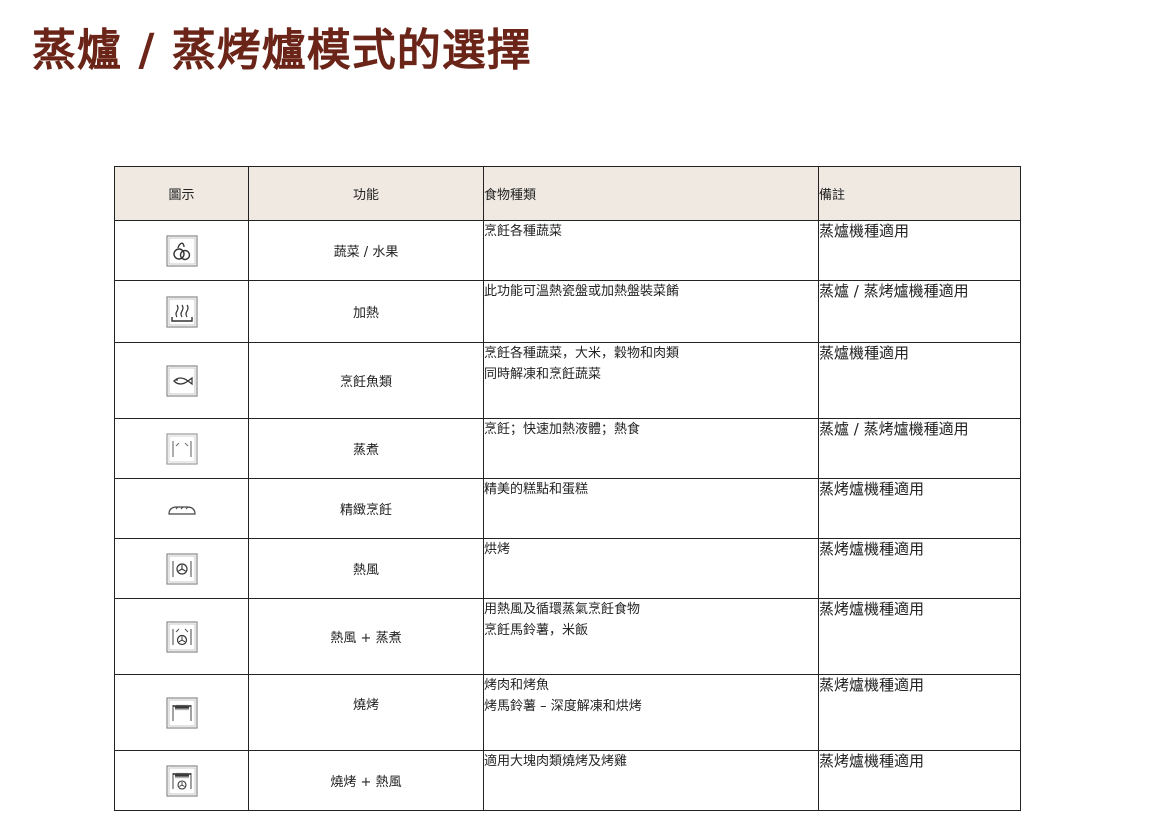 This screenshot has height=835, width=1152. I want to click on fish-icon, so click(181, 380).